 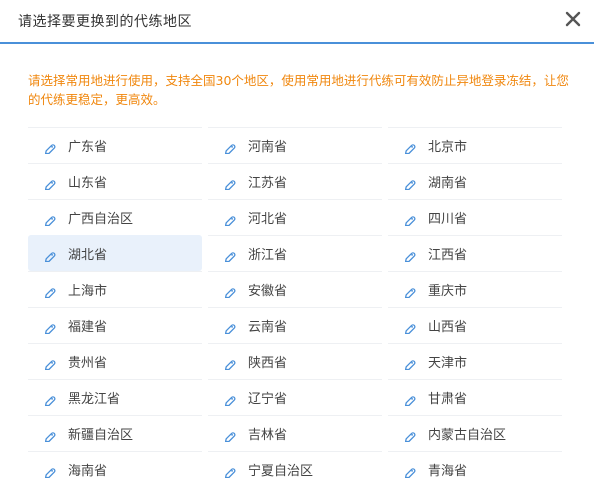 I want to click on region-option: 安徽省, so click(x=295, y=289).